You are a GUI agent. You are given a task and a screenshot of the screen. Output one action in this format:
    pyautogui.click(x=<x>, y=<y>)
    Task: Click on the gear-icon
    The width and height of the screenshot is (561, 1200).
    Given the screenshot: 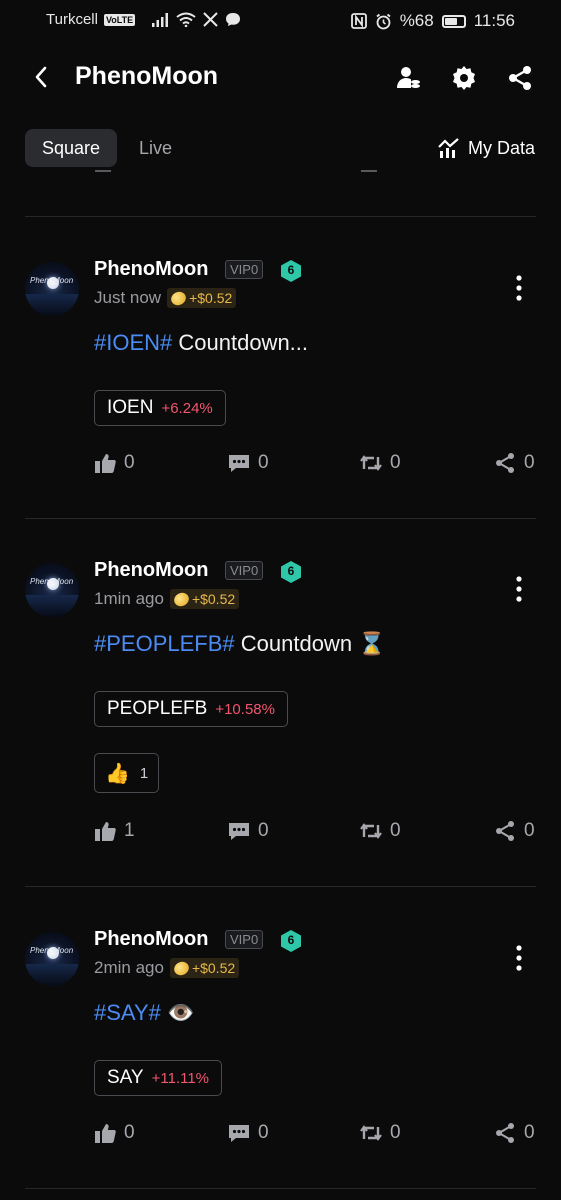 What is the action you would take?
    pyautogui.click(x=464, y=78)
    